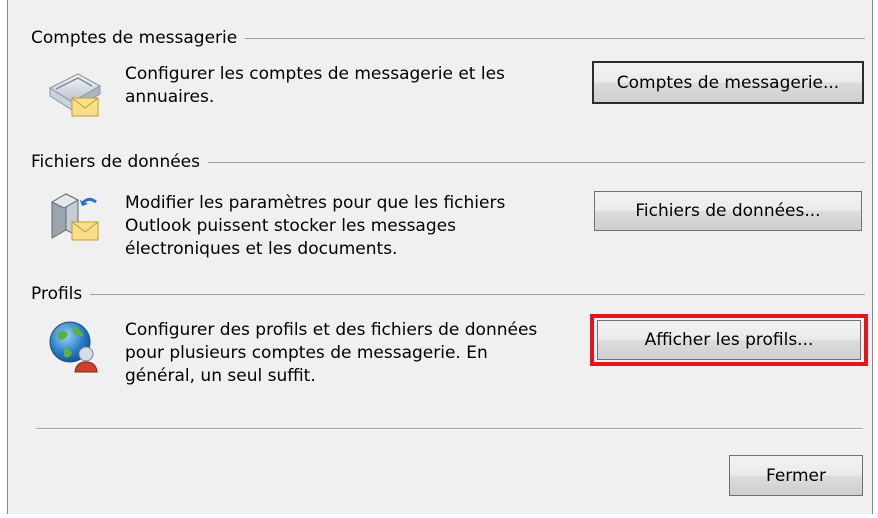 Image resolution: width=878 pixels, height=518 pixels. I want to click on group-title-accounts-label: Comptes de messagerie, so click(134, 38).